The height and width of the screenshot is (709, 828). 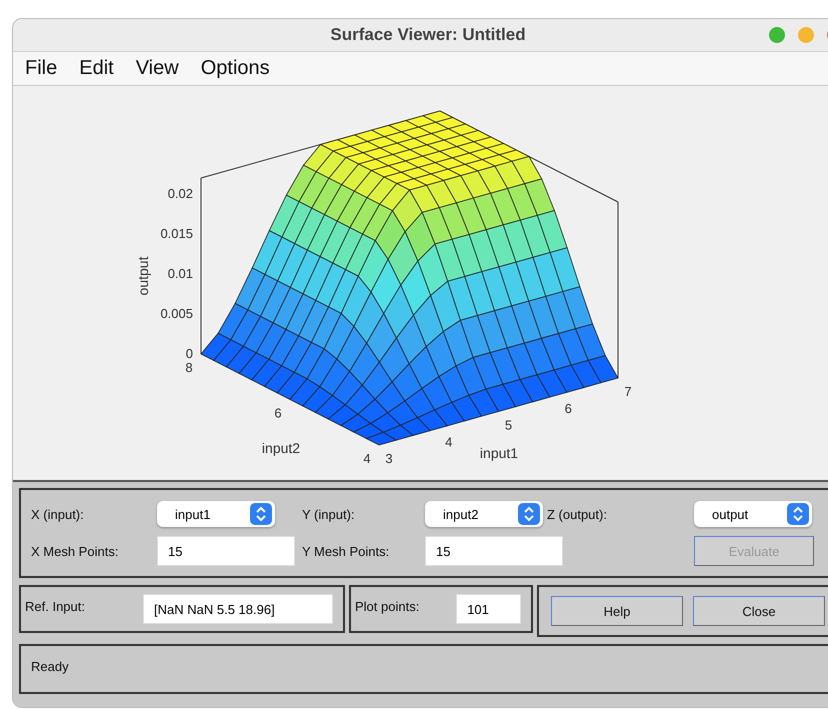 I want to click on axis-tick-label: 7, so click(x=628, y=391).